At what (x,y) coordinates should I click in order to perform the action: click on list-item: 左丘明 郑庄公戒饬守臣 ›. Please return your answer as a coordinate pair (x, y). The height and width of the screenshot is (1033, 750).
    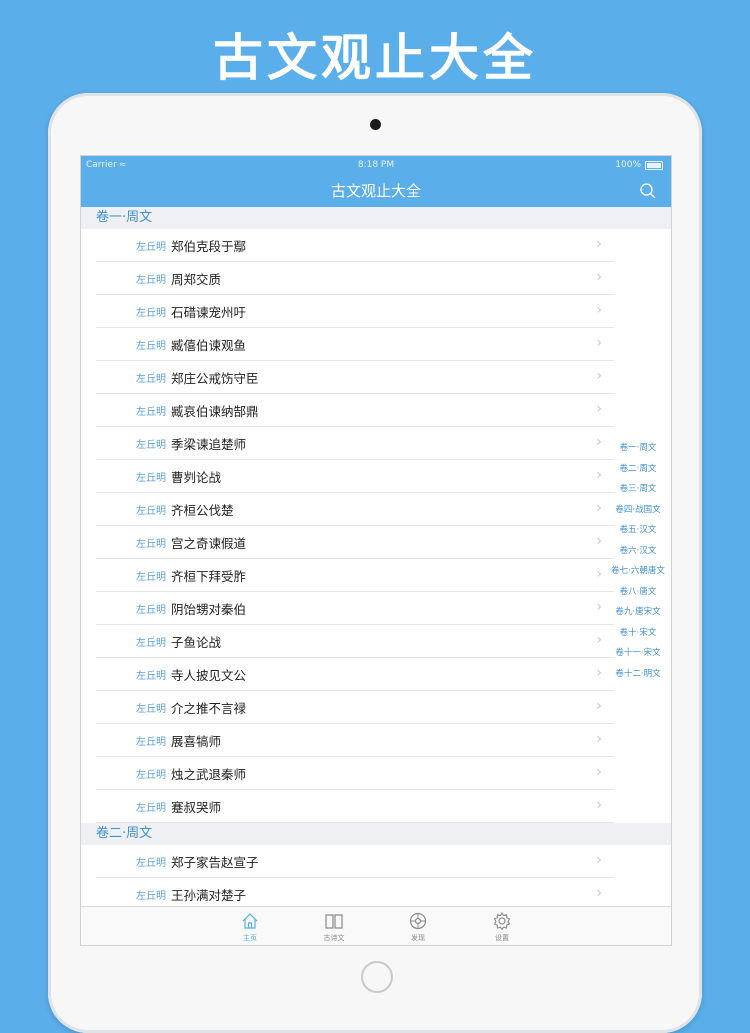
    Looking at the image, I should click on (355, 377).